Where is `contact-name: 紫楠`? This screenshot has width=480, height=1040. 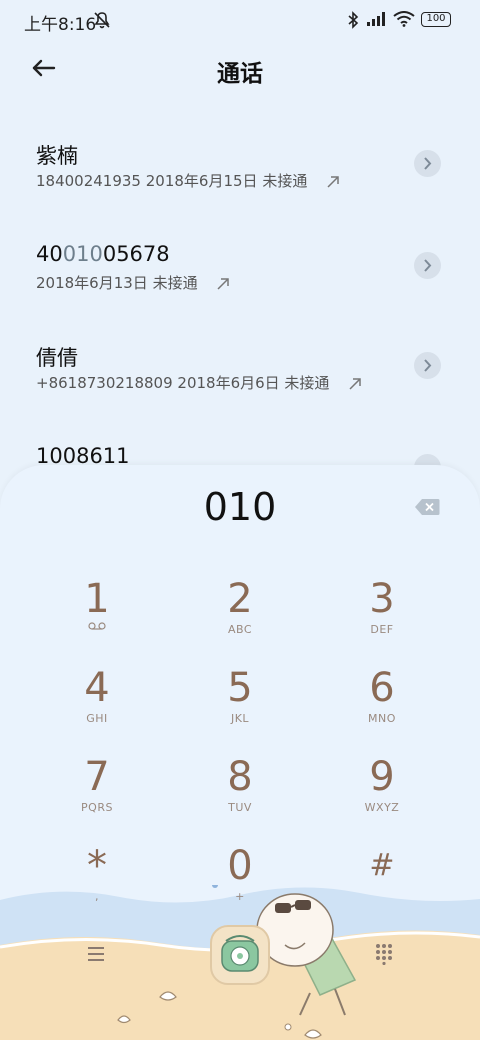
contact-name: 紫楠 is located at coordinates (57, 156).